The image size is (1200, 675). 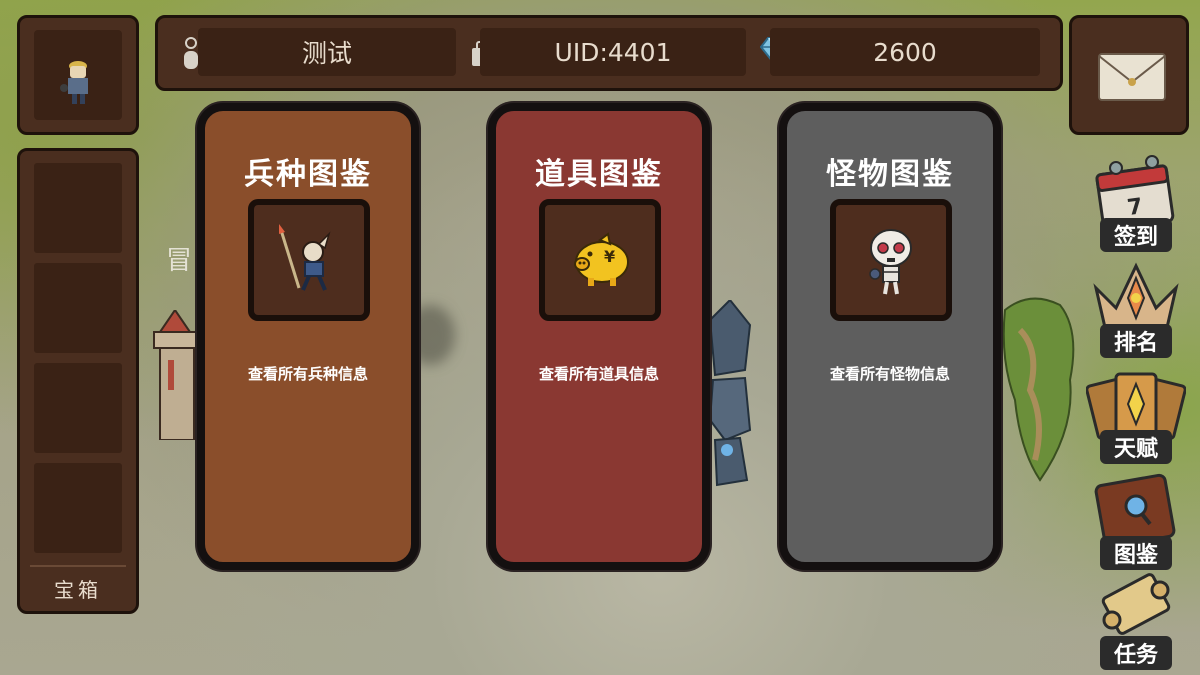 I want to click on background-partial-label: 冒, so click(x=179, y=261).